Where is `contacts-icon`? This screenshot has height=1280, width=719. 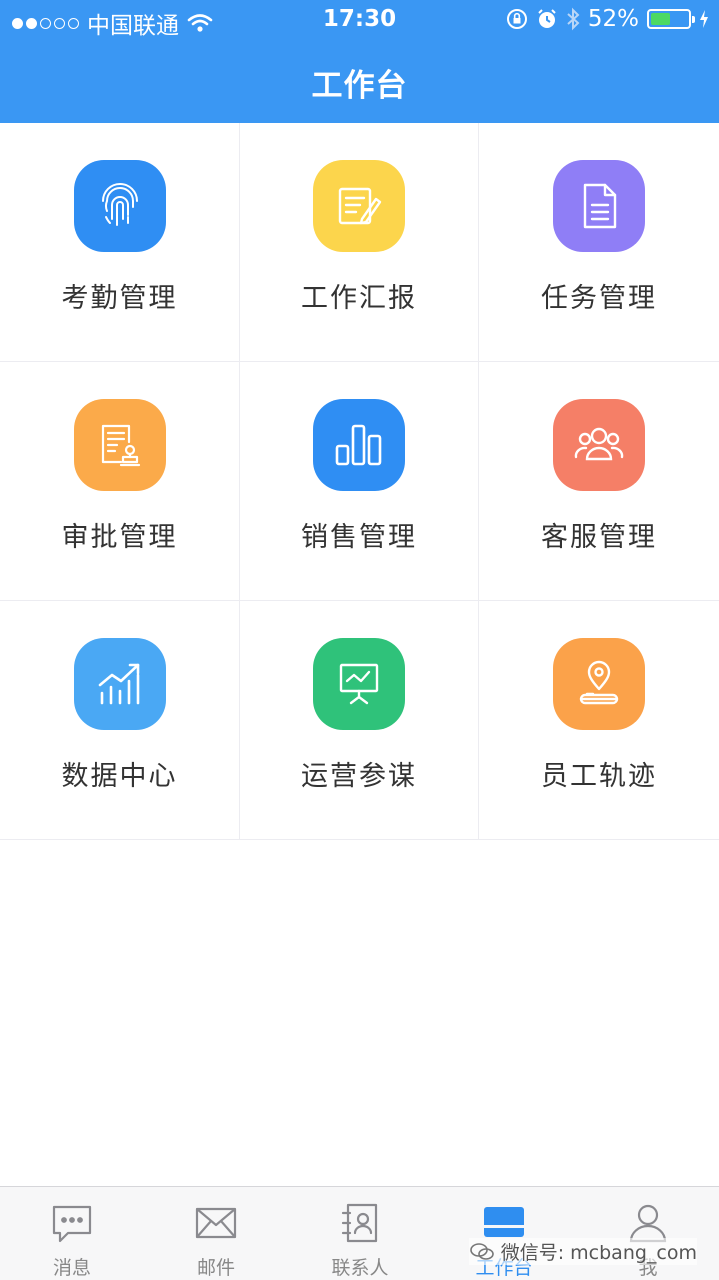 contacts-icon is located at coordinates (359, 1223).